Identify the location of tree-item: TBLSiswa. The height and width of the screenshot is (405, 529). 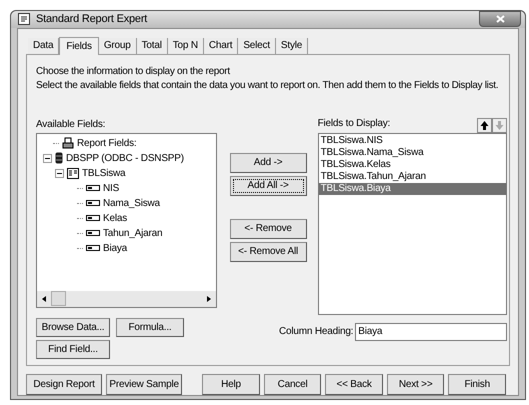
(104, 173).